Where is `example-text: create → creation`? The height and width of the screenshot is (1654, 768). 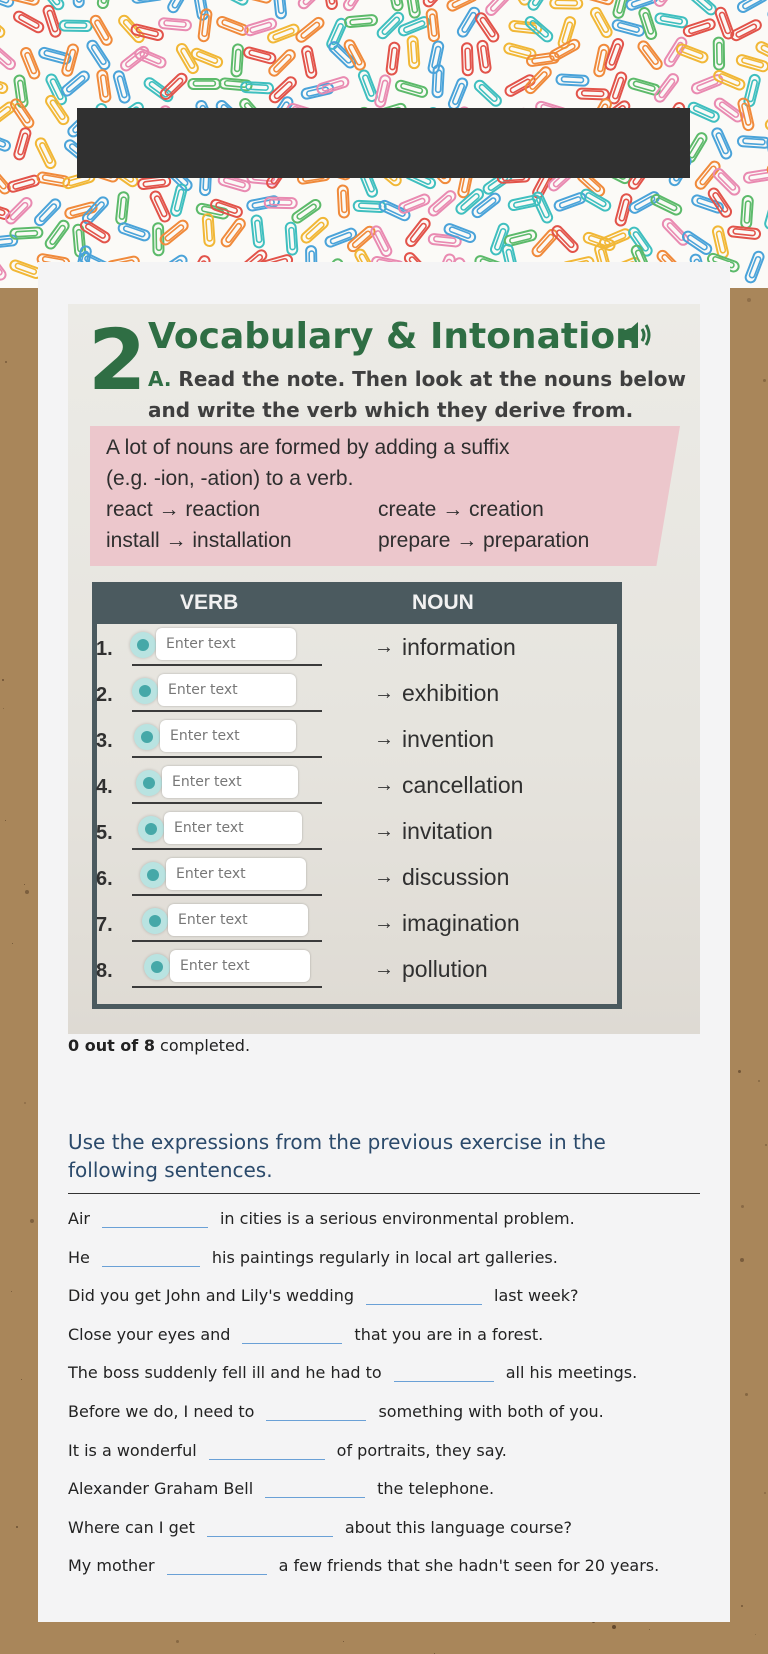
example-text: create → creation is located at coordinates (461, 509).